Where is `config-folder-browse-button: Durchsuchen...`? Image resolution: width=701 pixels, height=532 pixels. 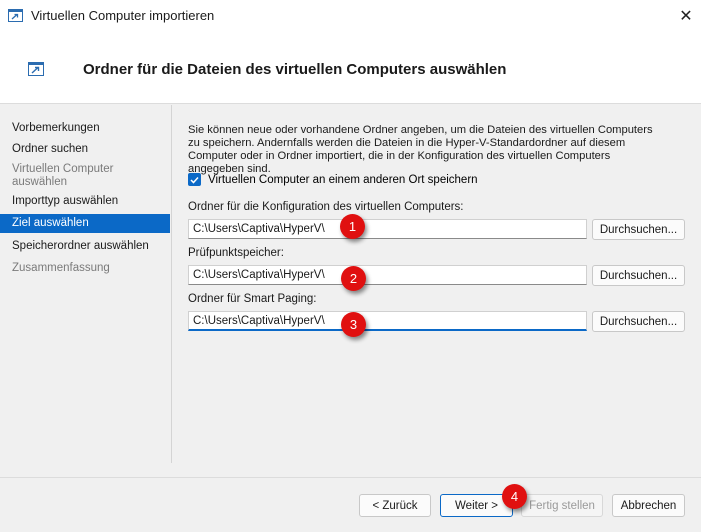
config-folder-browse-button: Durchsuchen... is located at coordinates (638, 229).